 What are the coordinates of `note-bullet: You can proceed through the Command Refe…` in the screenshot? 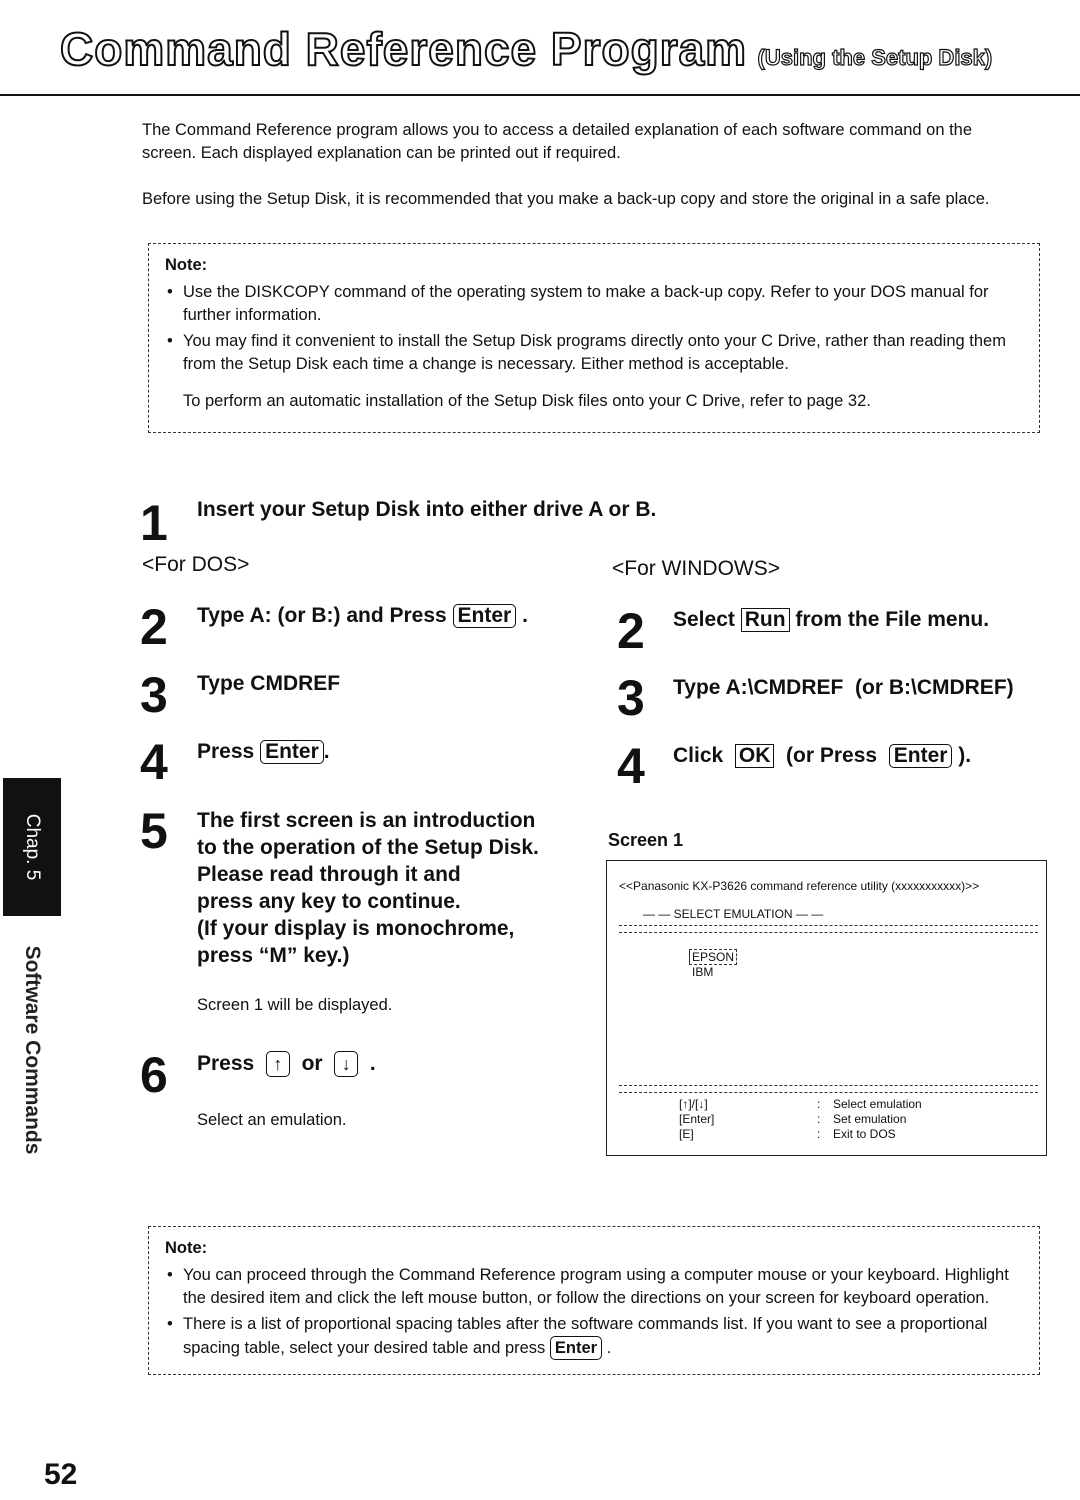 It's located at (594, 1287).